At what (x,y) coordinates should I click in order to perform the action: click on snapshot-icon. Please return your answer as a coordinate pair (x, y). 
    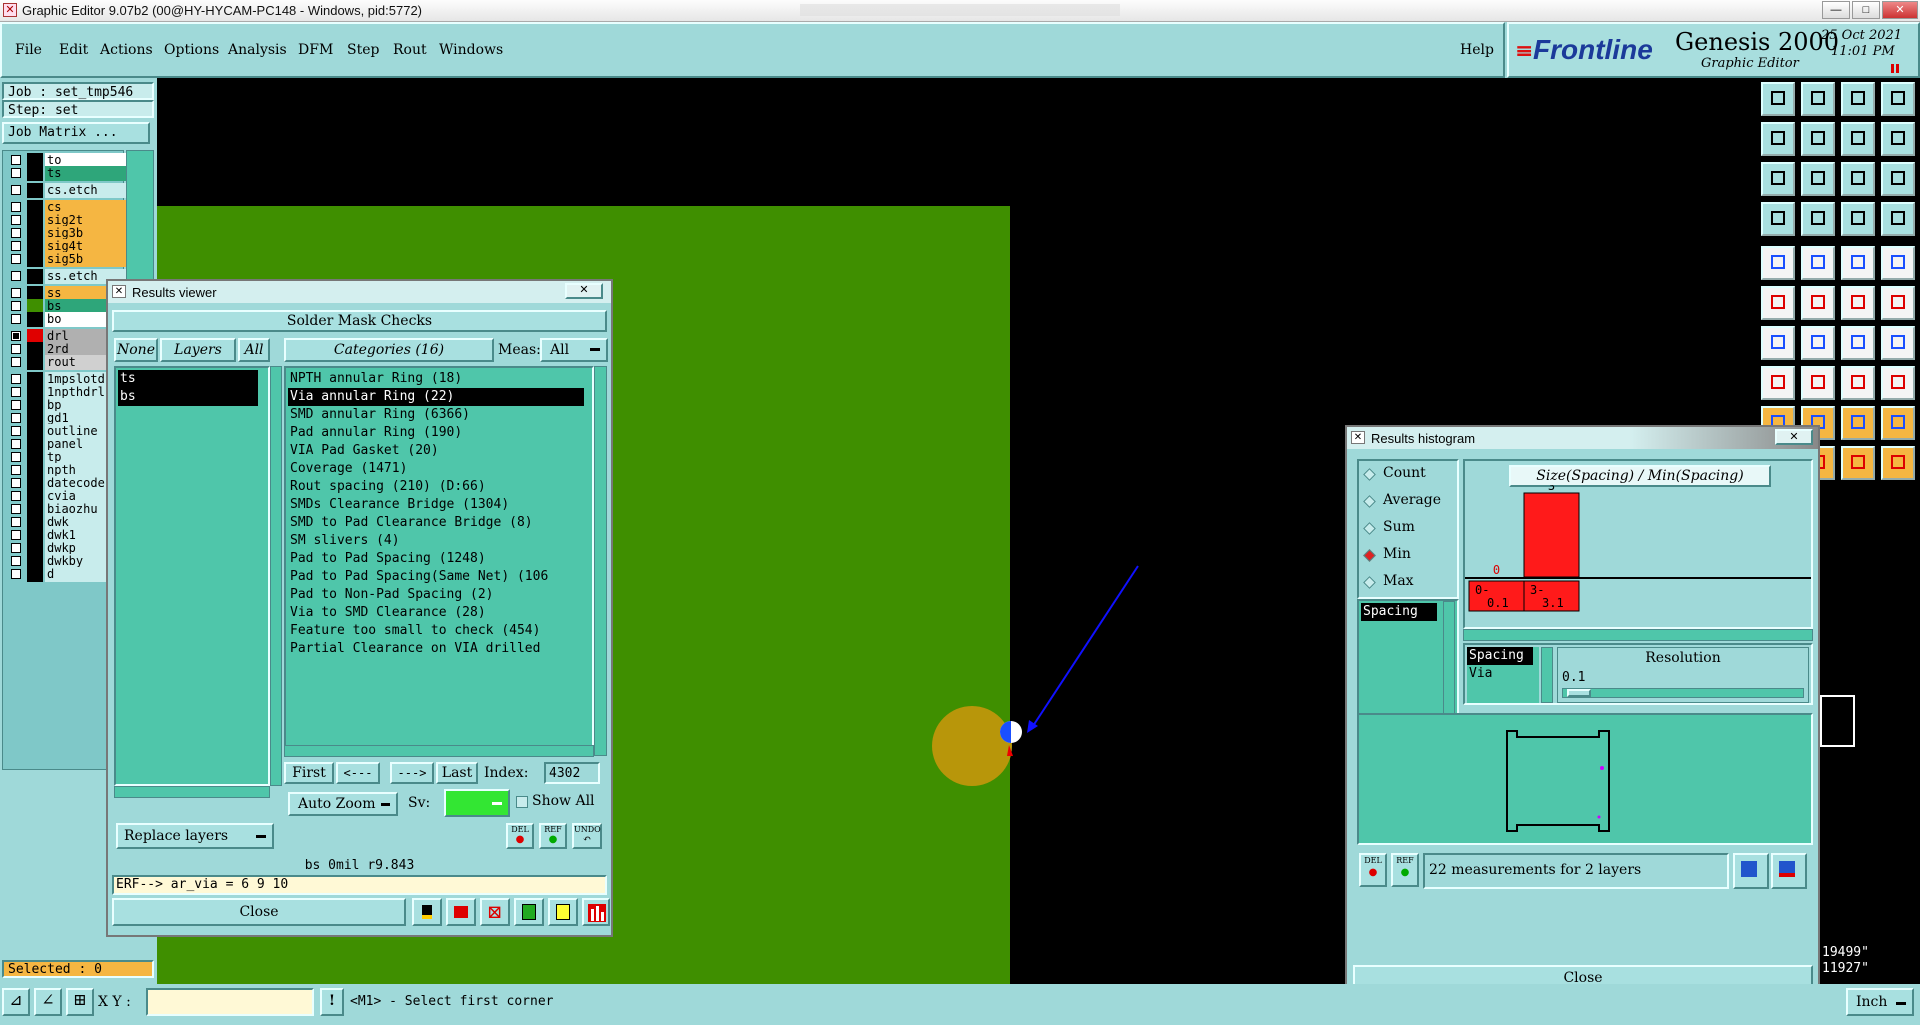
    Looking at the image, I should click on (1778, 263).